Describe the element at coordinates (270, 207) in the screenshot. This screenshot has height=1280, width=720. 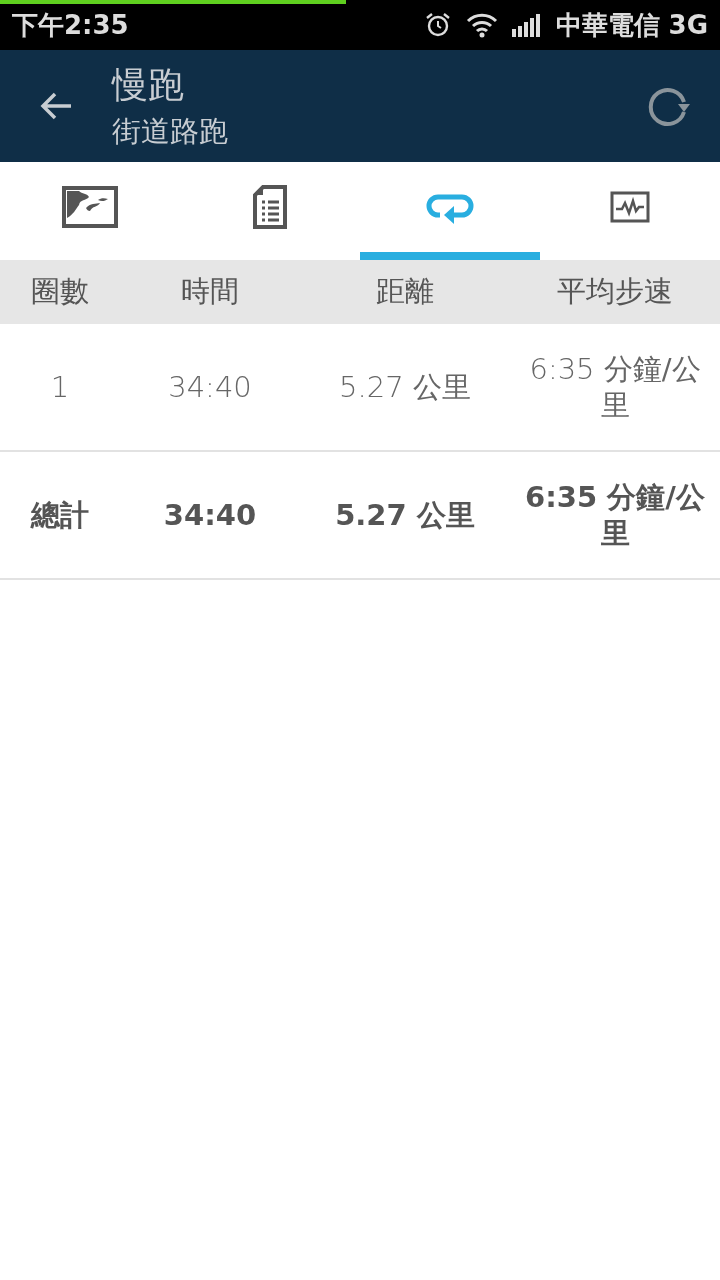
I see `document-list-icon` at that location.